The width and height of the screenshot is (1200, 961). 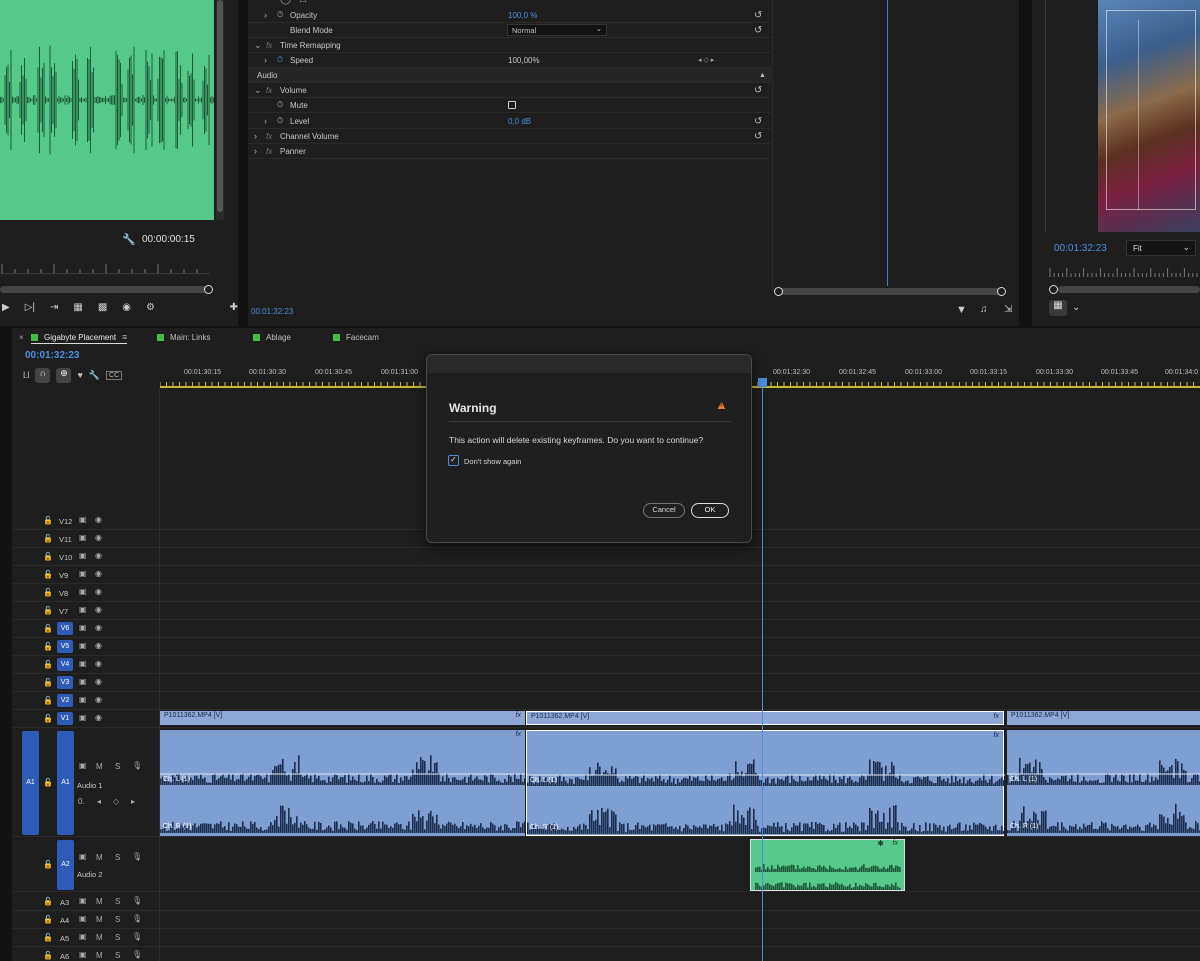 What do you see at coordinates (710, 510) in the screenshot?
I see `ok-button: OK` at bounding box center [710, 510].